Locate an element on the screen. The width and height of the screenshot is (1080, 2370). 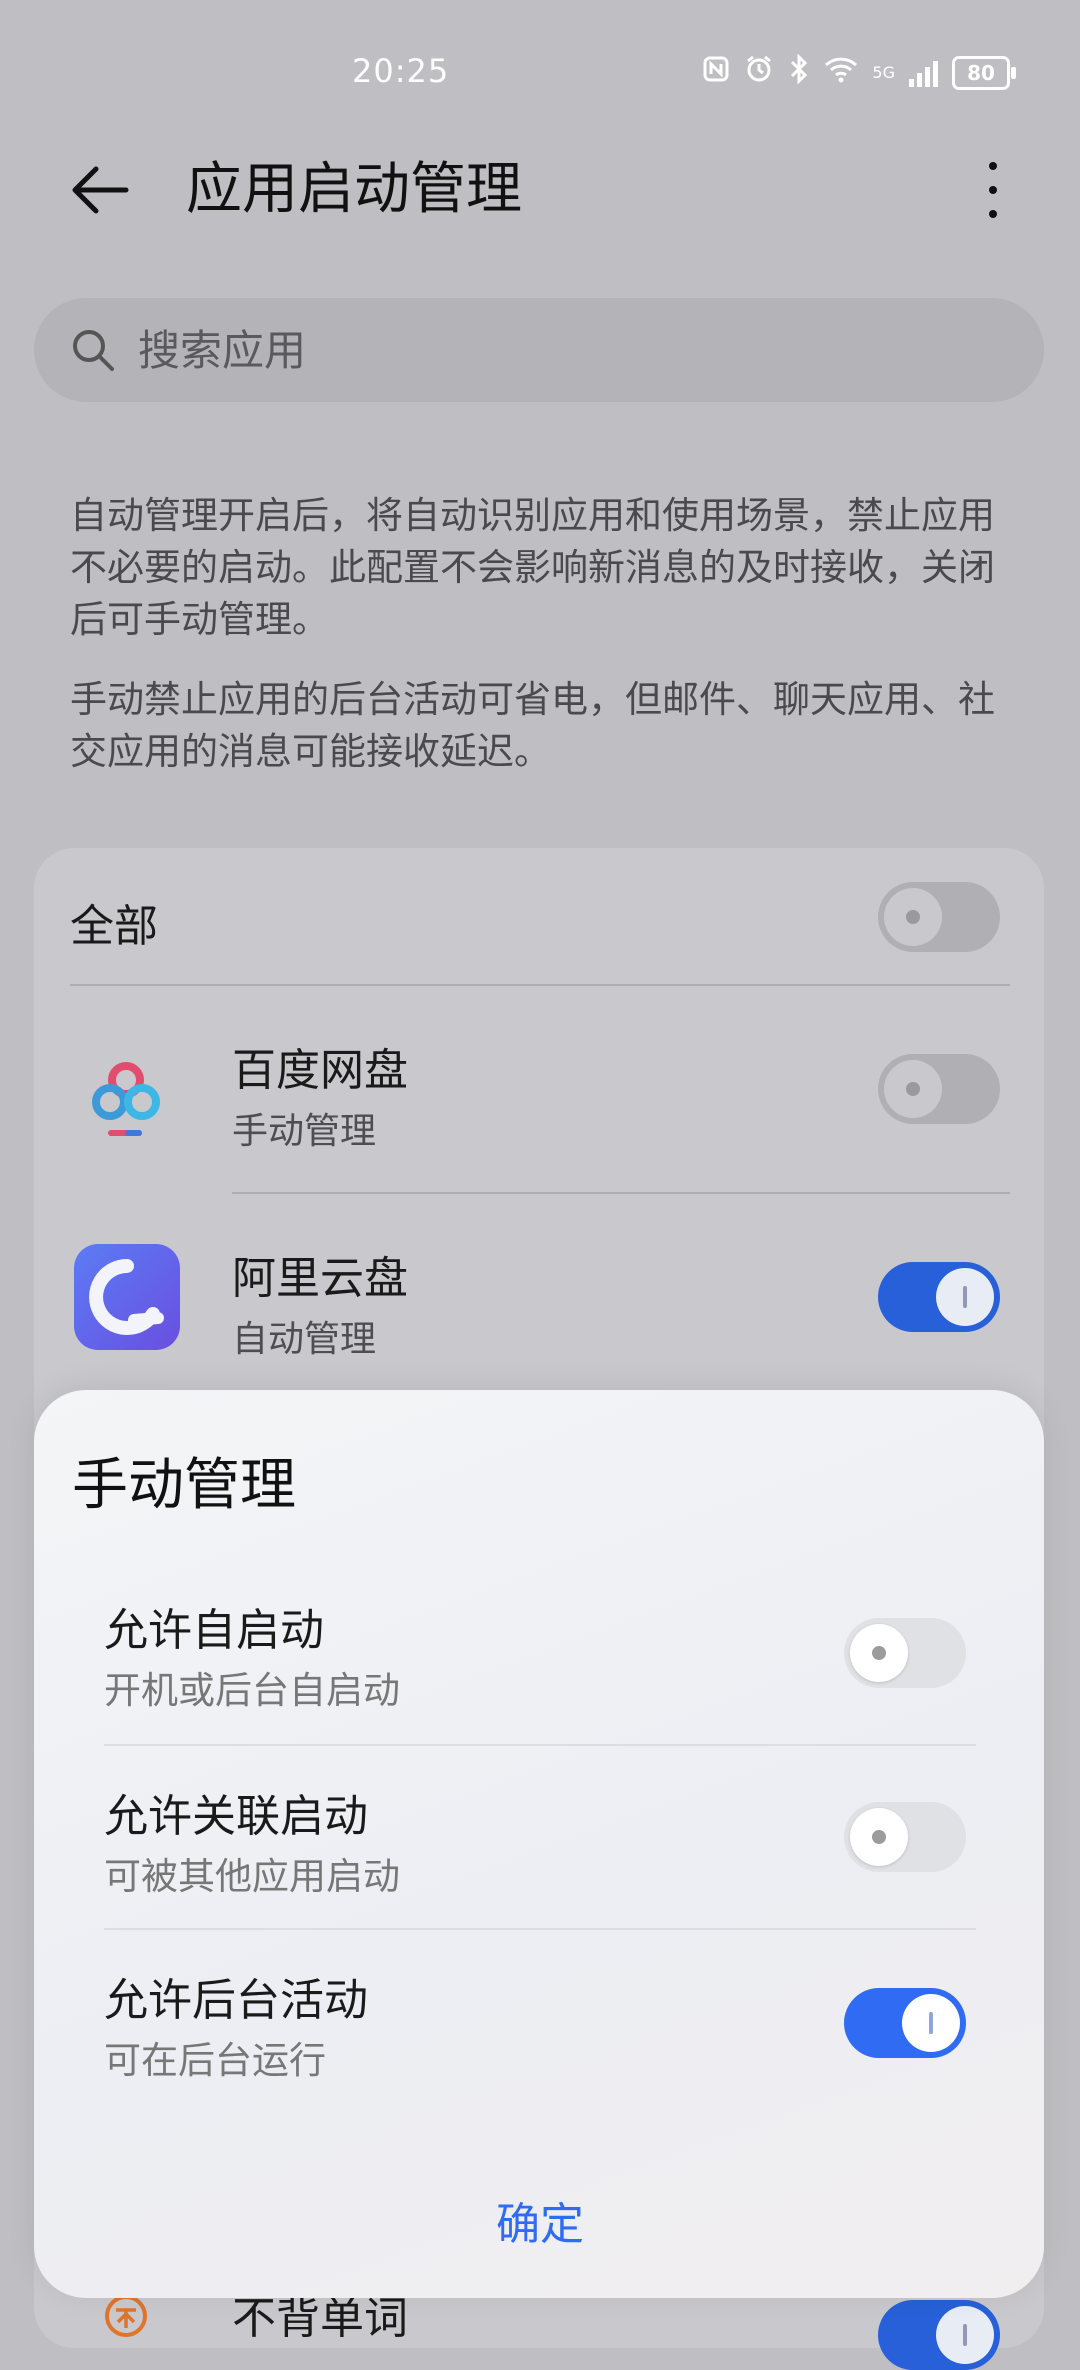
confirm-button: 确定 is located at coordinates (540, 2220).